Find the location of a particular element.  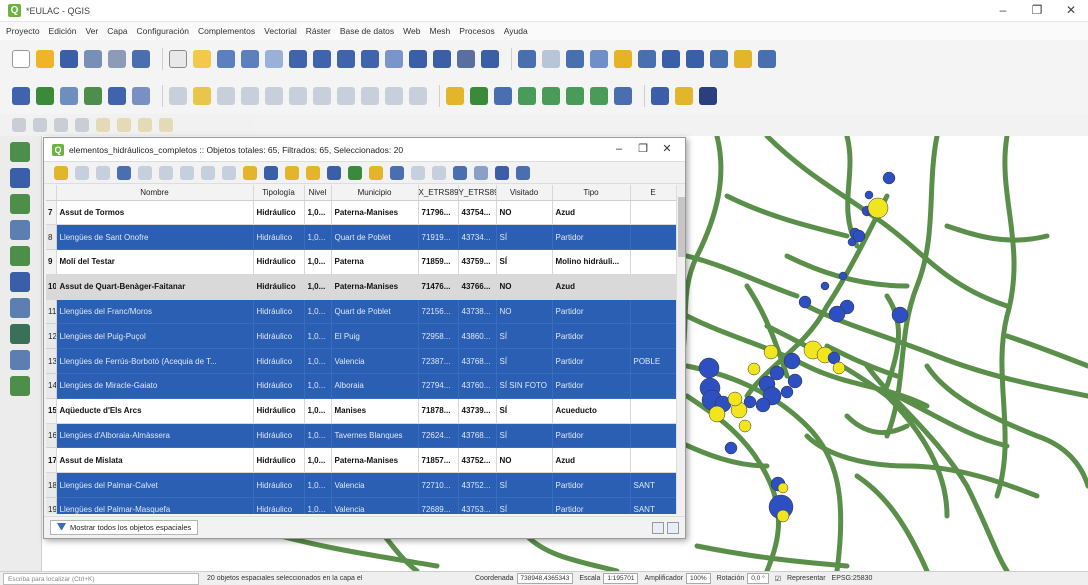

new-print-layout-icon is located at coordinates (93, 59).